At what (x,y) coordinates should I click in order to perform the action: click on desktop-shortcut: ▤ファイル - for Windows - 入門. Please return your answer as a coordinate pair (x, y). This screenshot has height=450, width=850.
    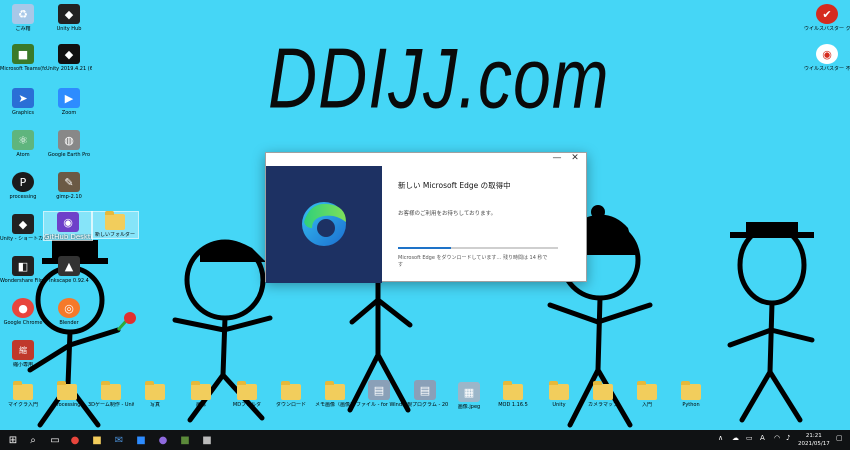
    Looking at the image, I should click on (379, 394).